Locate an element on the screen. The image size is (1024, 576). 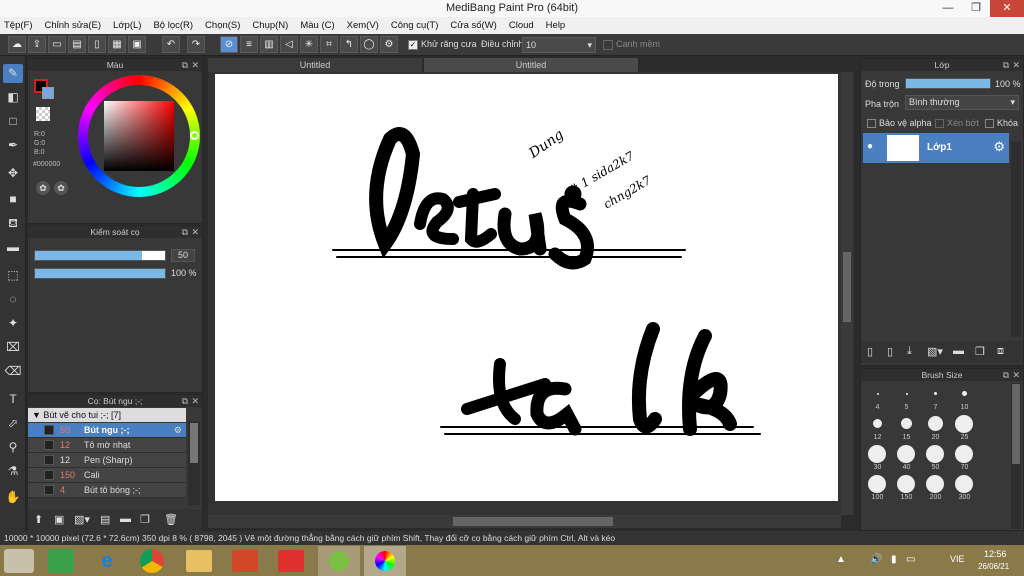
menu-edit: Chỉnh sửa(E) is located at coordinates (73, 25).